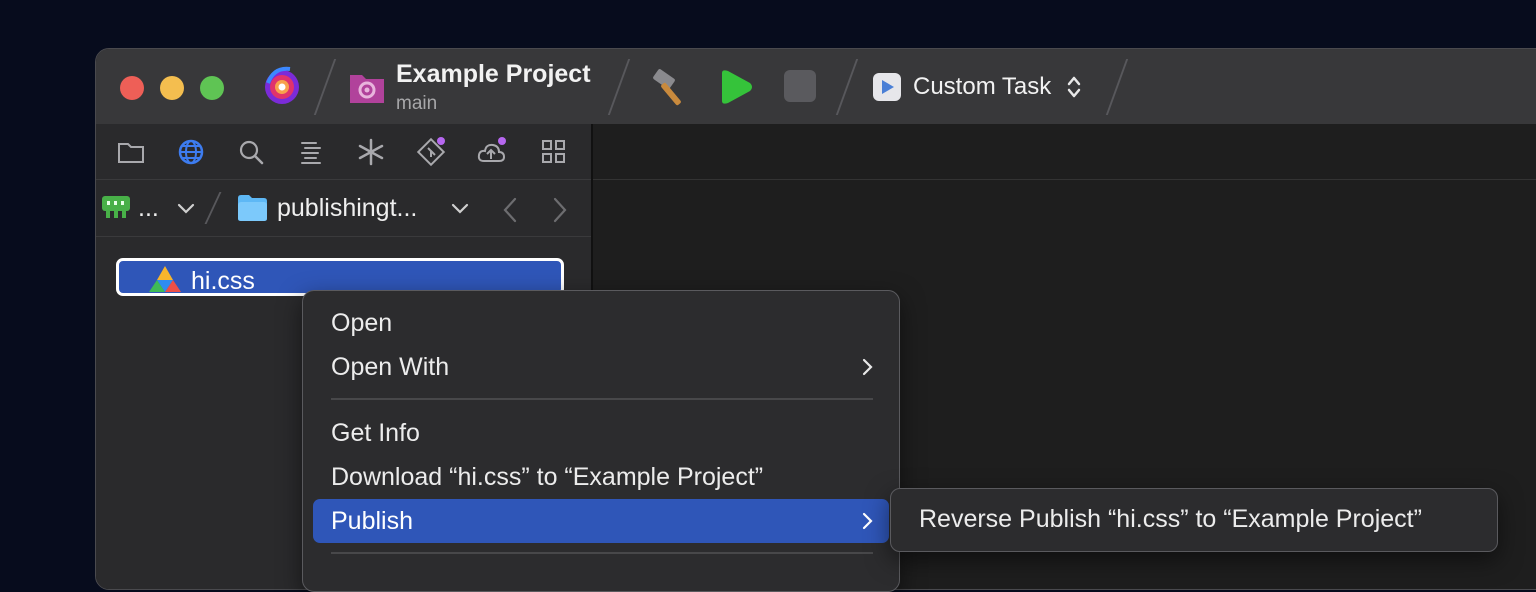 This screenshot has height=592, width=1536. I want to click on sidebar-navbar, so click(343, 152).